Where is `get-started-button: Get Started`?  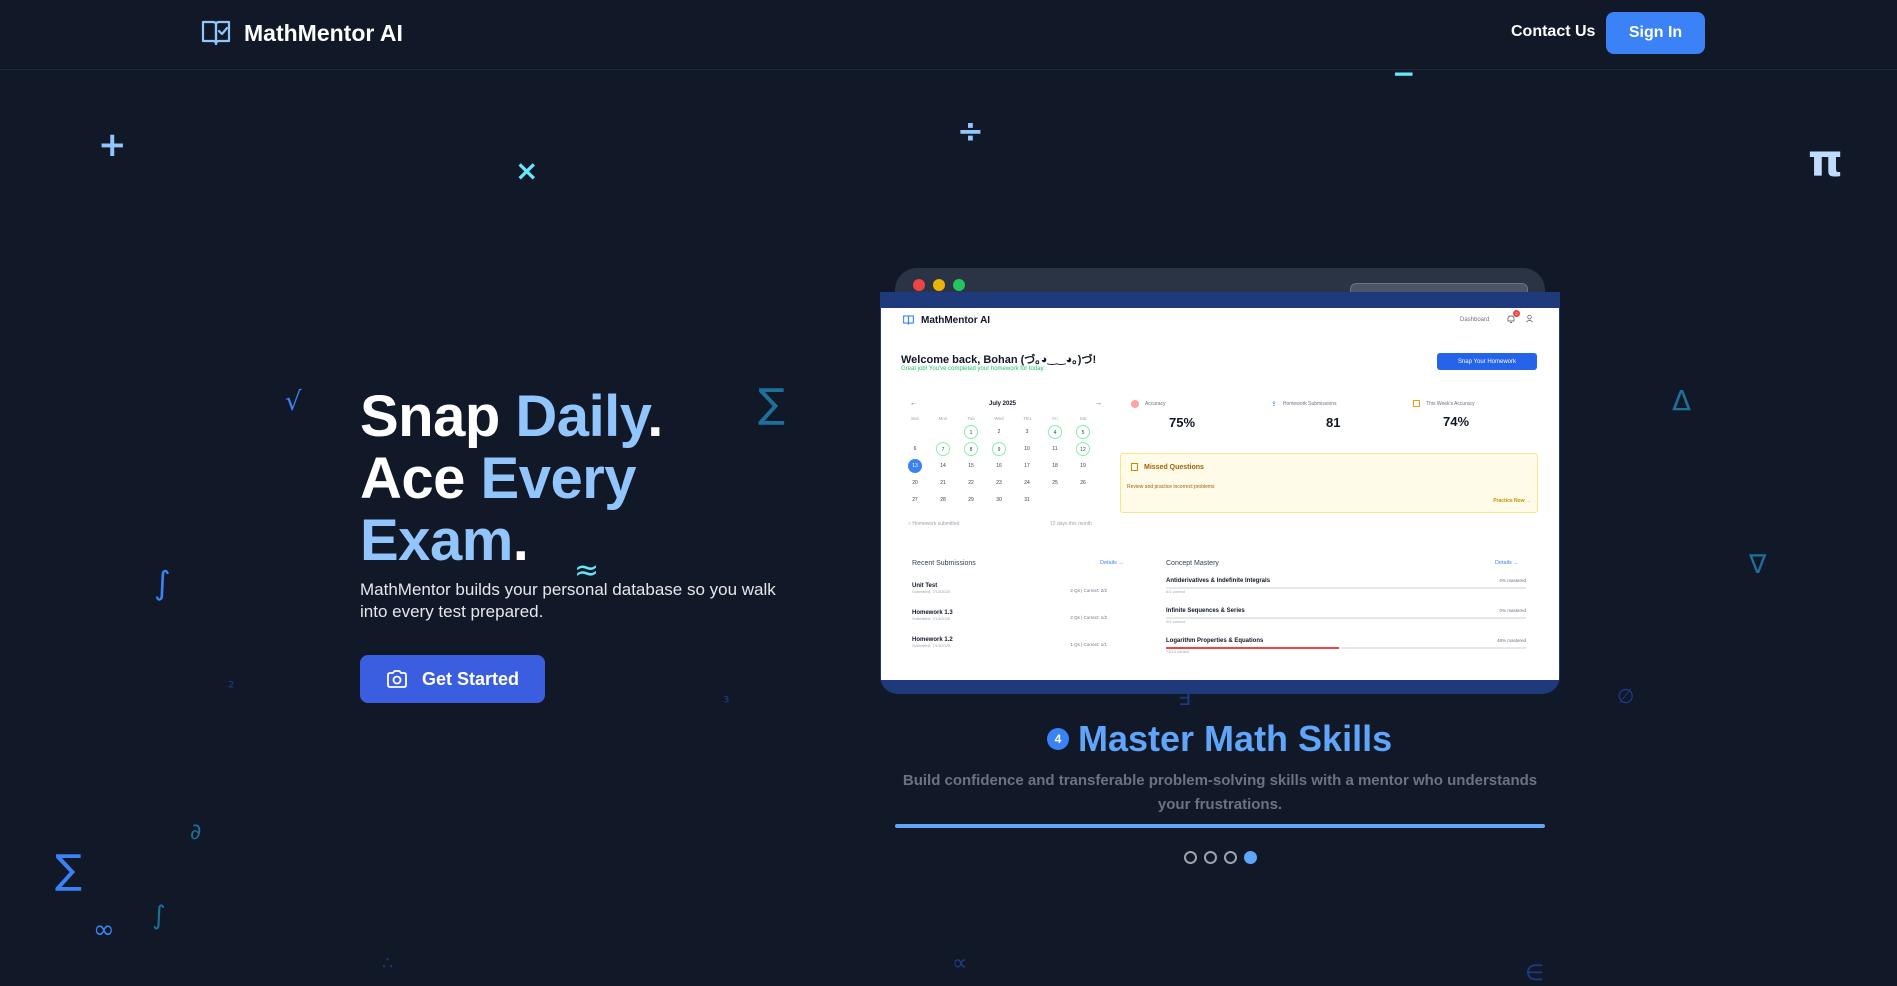
get-started-button: Get Started is located at coordinates (452, 679).